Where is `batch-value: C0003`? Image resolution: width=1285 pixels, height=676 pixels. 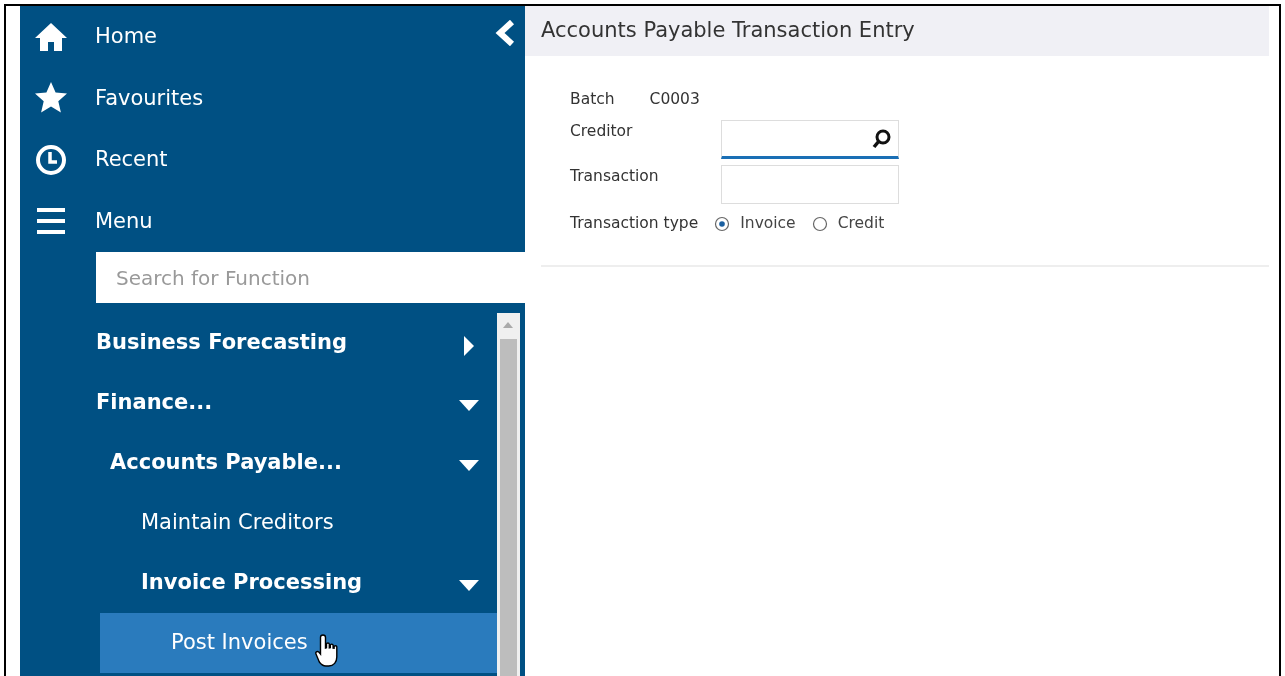 batch-value: C0003 is located at coordinates (674, 100).